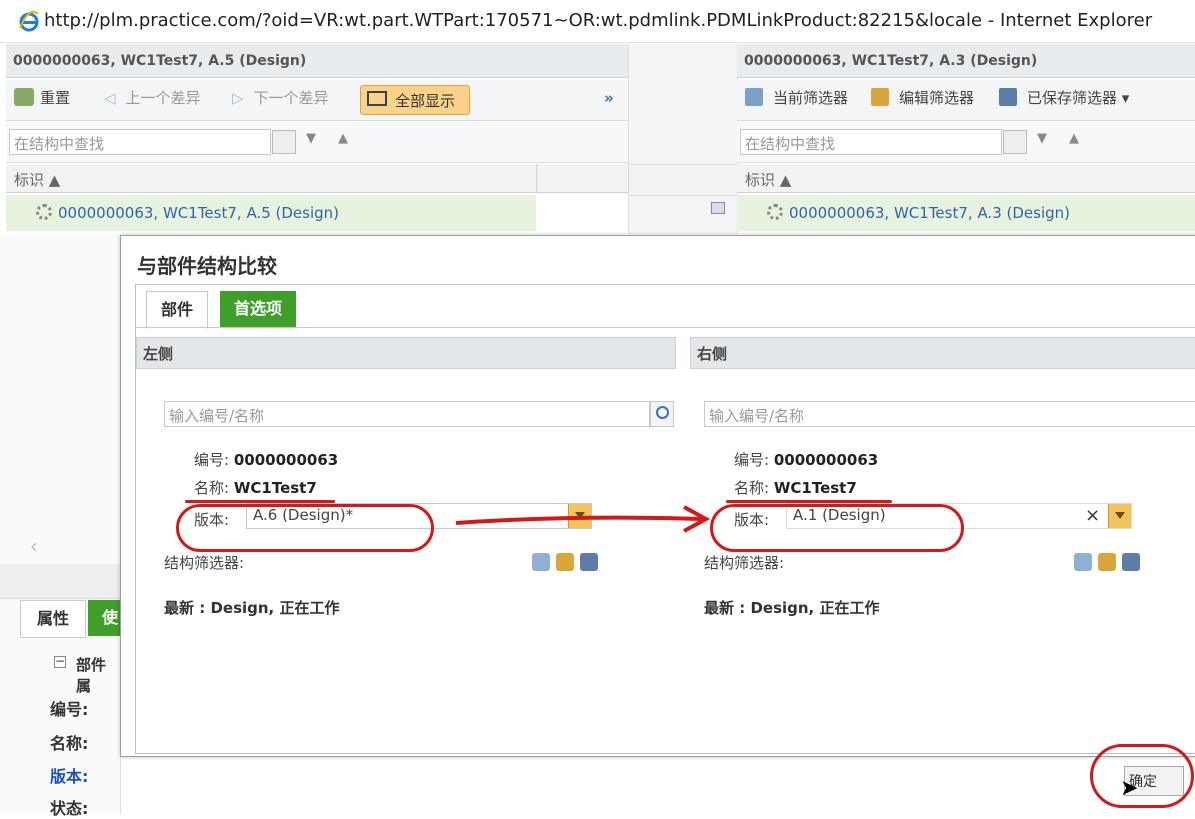  I want to click on right-structure-search-input: 在结构中查找, so click(871, 142).